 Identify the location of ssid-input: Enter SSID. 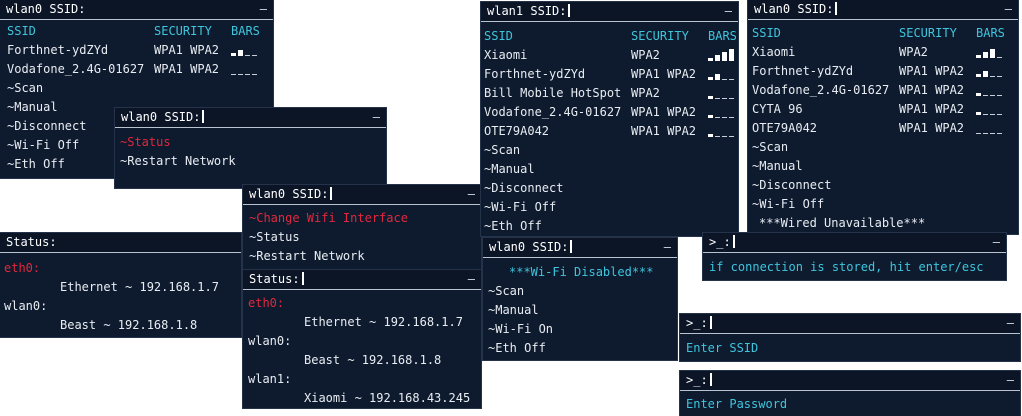
(722, 348).